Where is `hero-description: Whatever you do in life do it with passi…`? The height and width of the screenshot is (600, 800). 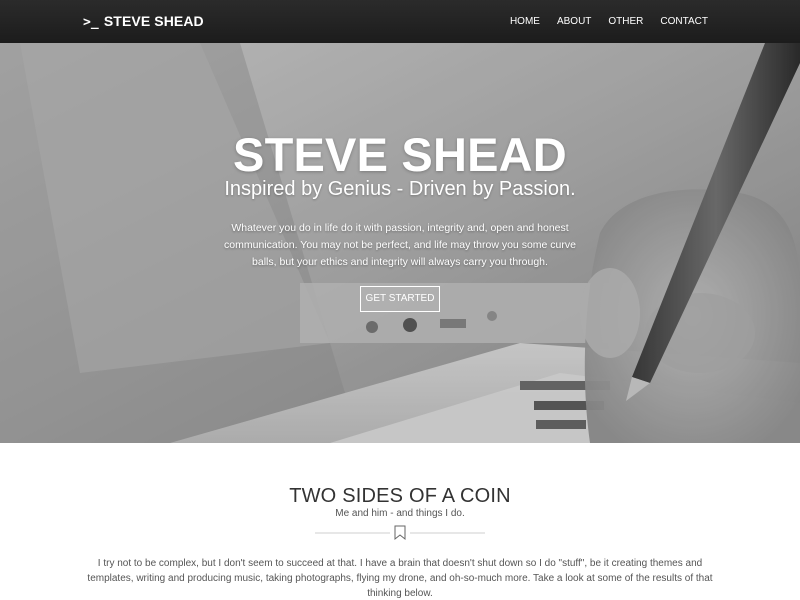 hero-description: Whatever you do in life do it with passi… is located at coordinates (400, 245).